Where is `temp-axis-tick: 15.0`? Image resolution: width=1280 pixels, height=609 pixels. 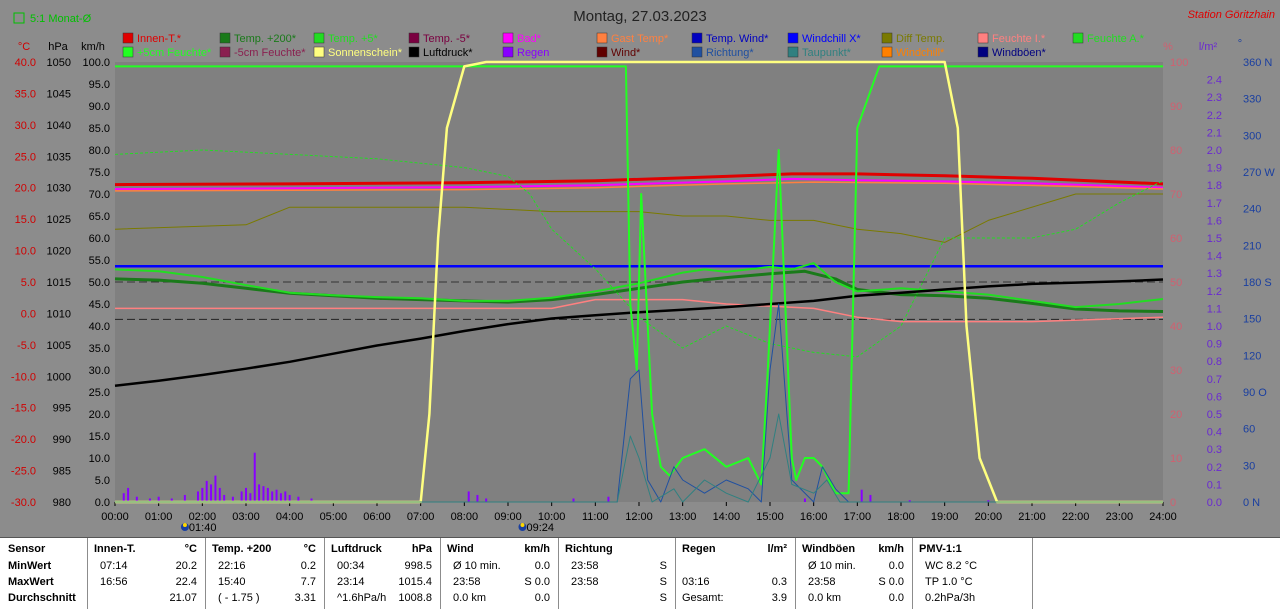 temp-axis-tick: 15.0 is located at coordinates (25, 220).